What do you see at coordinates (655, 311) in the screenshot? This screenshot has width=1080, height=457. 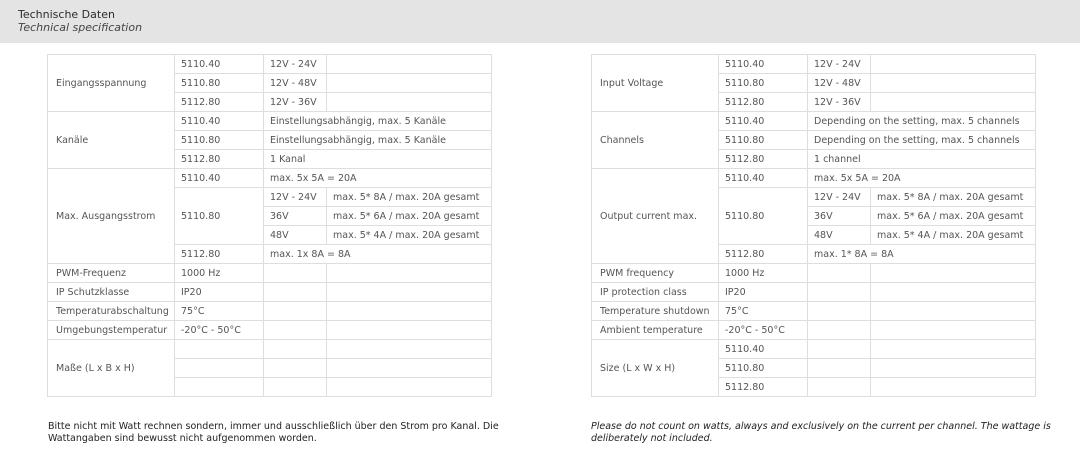 I see `temp-shutdown-label: Temperature shutdown` at bounding box center [655, 311].